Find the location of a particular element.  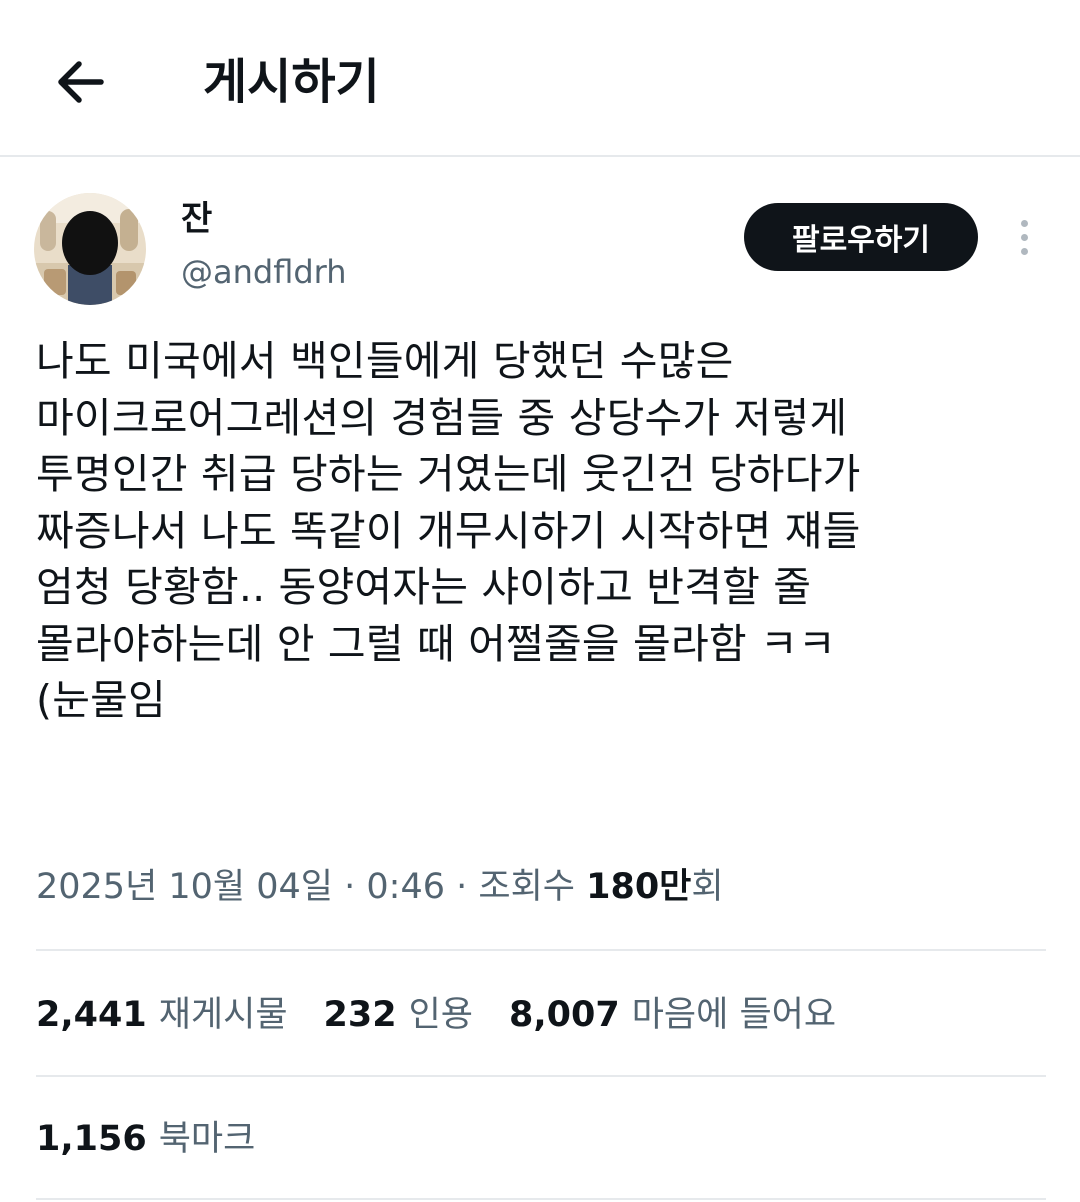

views-count: 180만 is located at coordinates (638, 887).